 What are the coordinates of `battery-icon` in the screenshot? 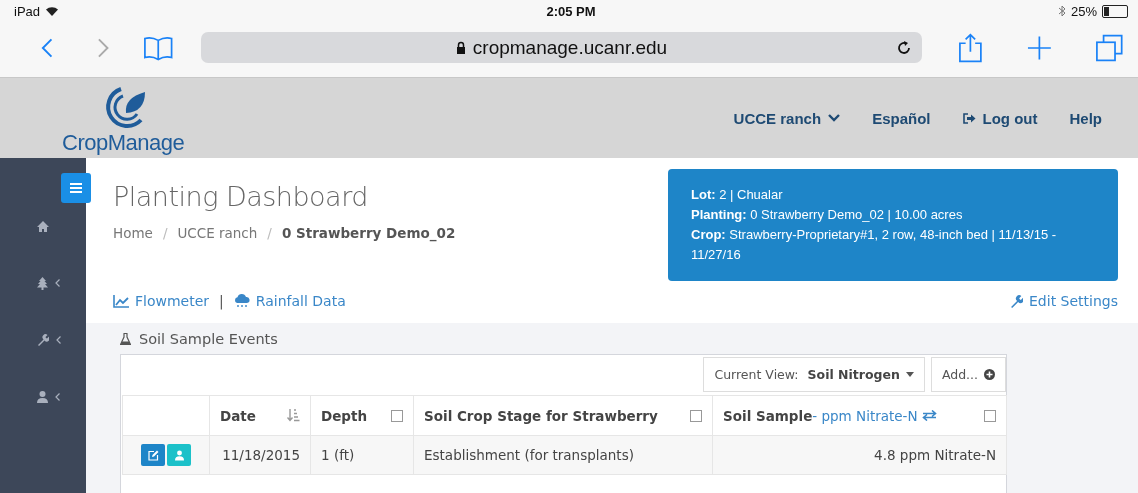 It's located at (1115, 11).